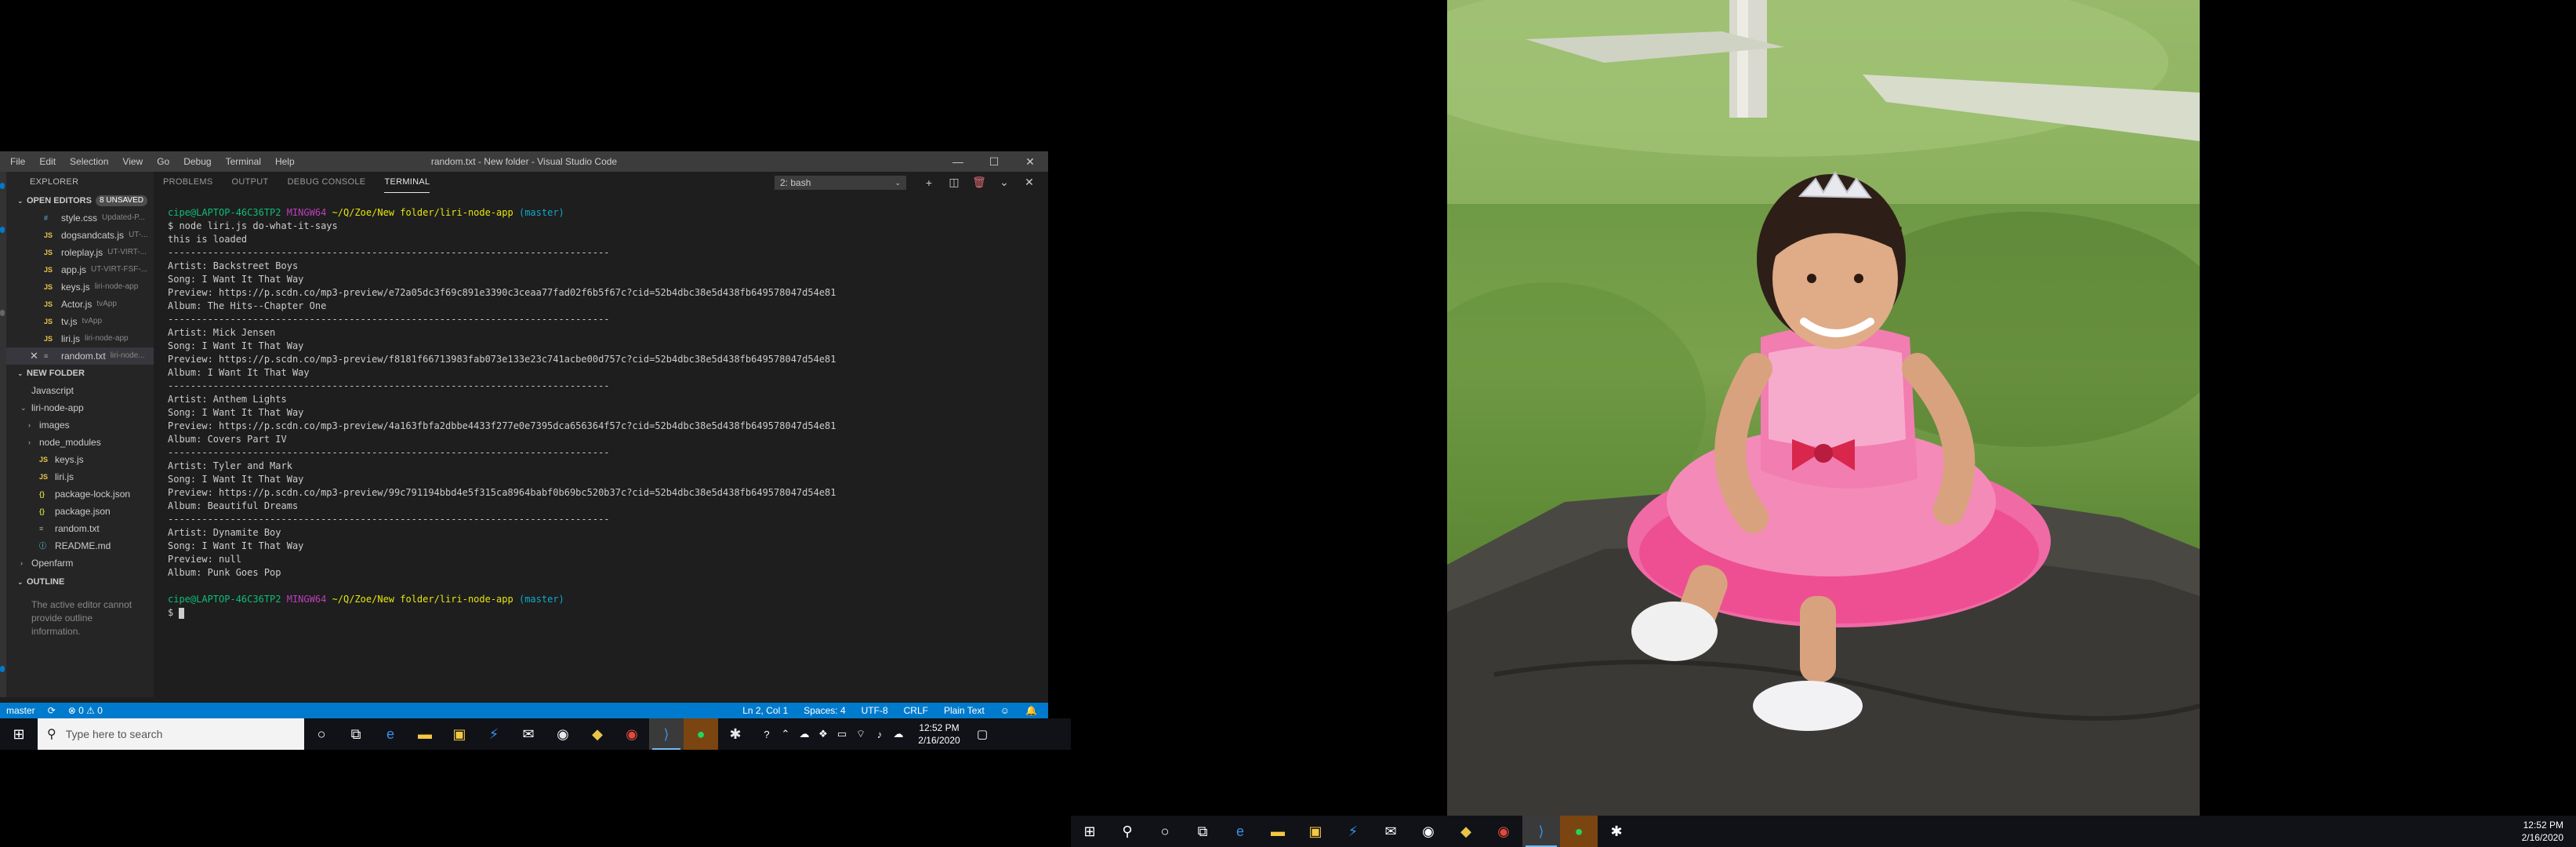  Describe the element at coordinates (407, 182) in the screenshot. I see `tab-terminal: TERMINAL` at that location.